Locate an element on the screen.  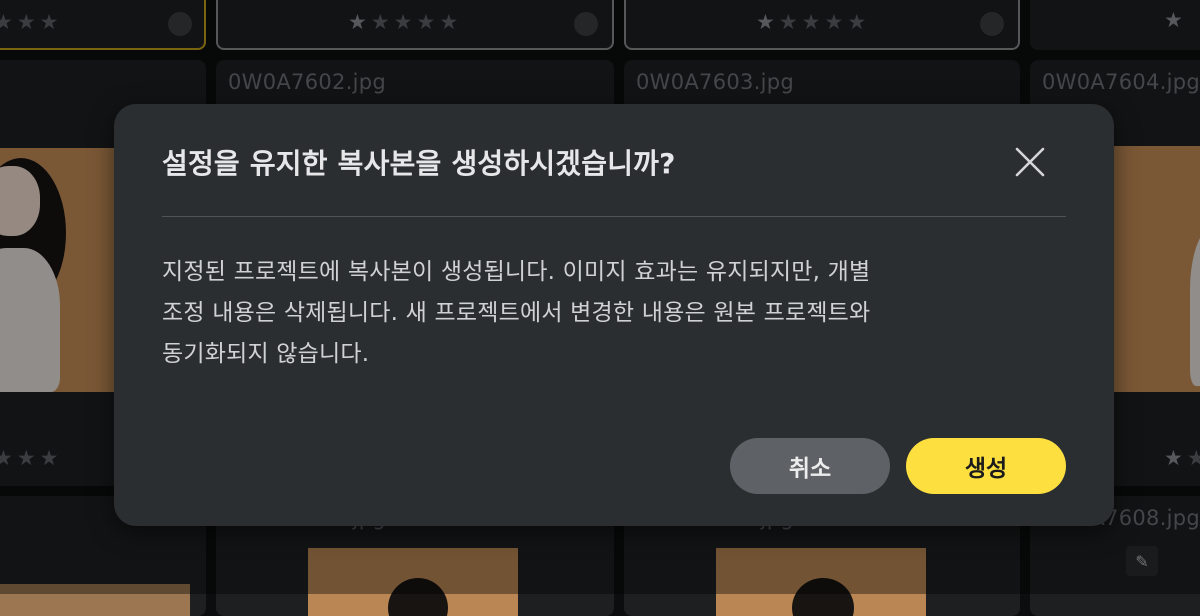
message-line: 지정된 프로젝트에 복사본이 생성됩니다. 이미지 효과는 유지되지만, 개별 is located at coordinates (516, 272).